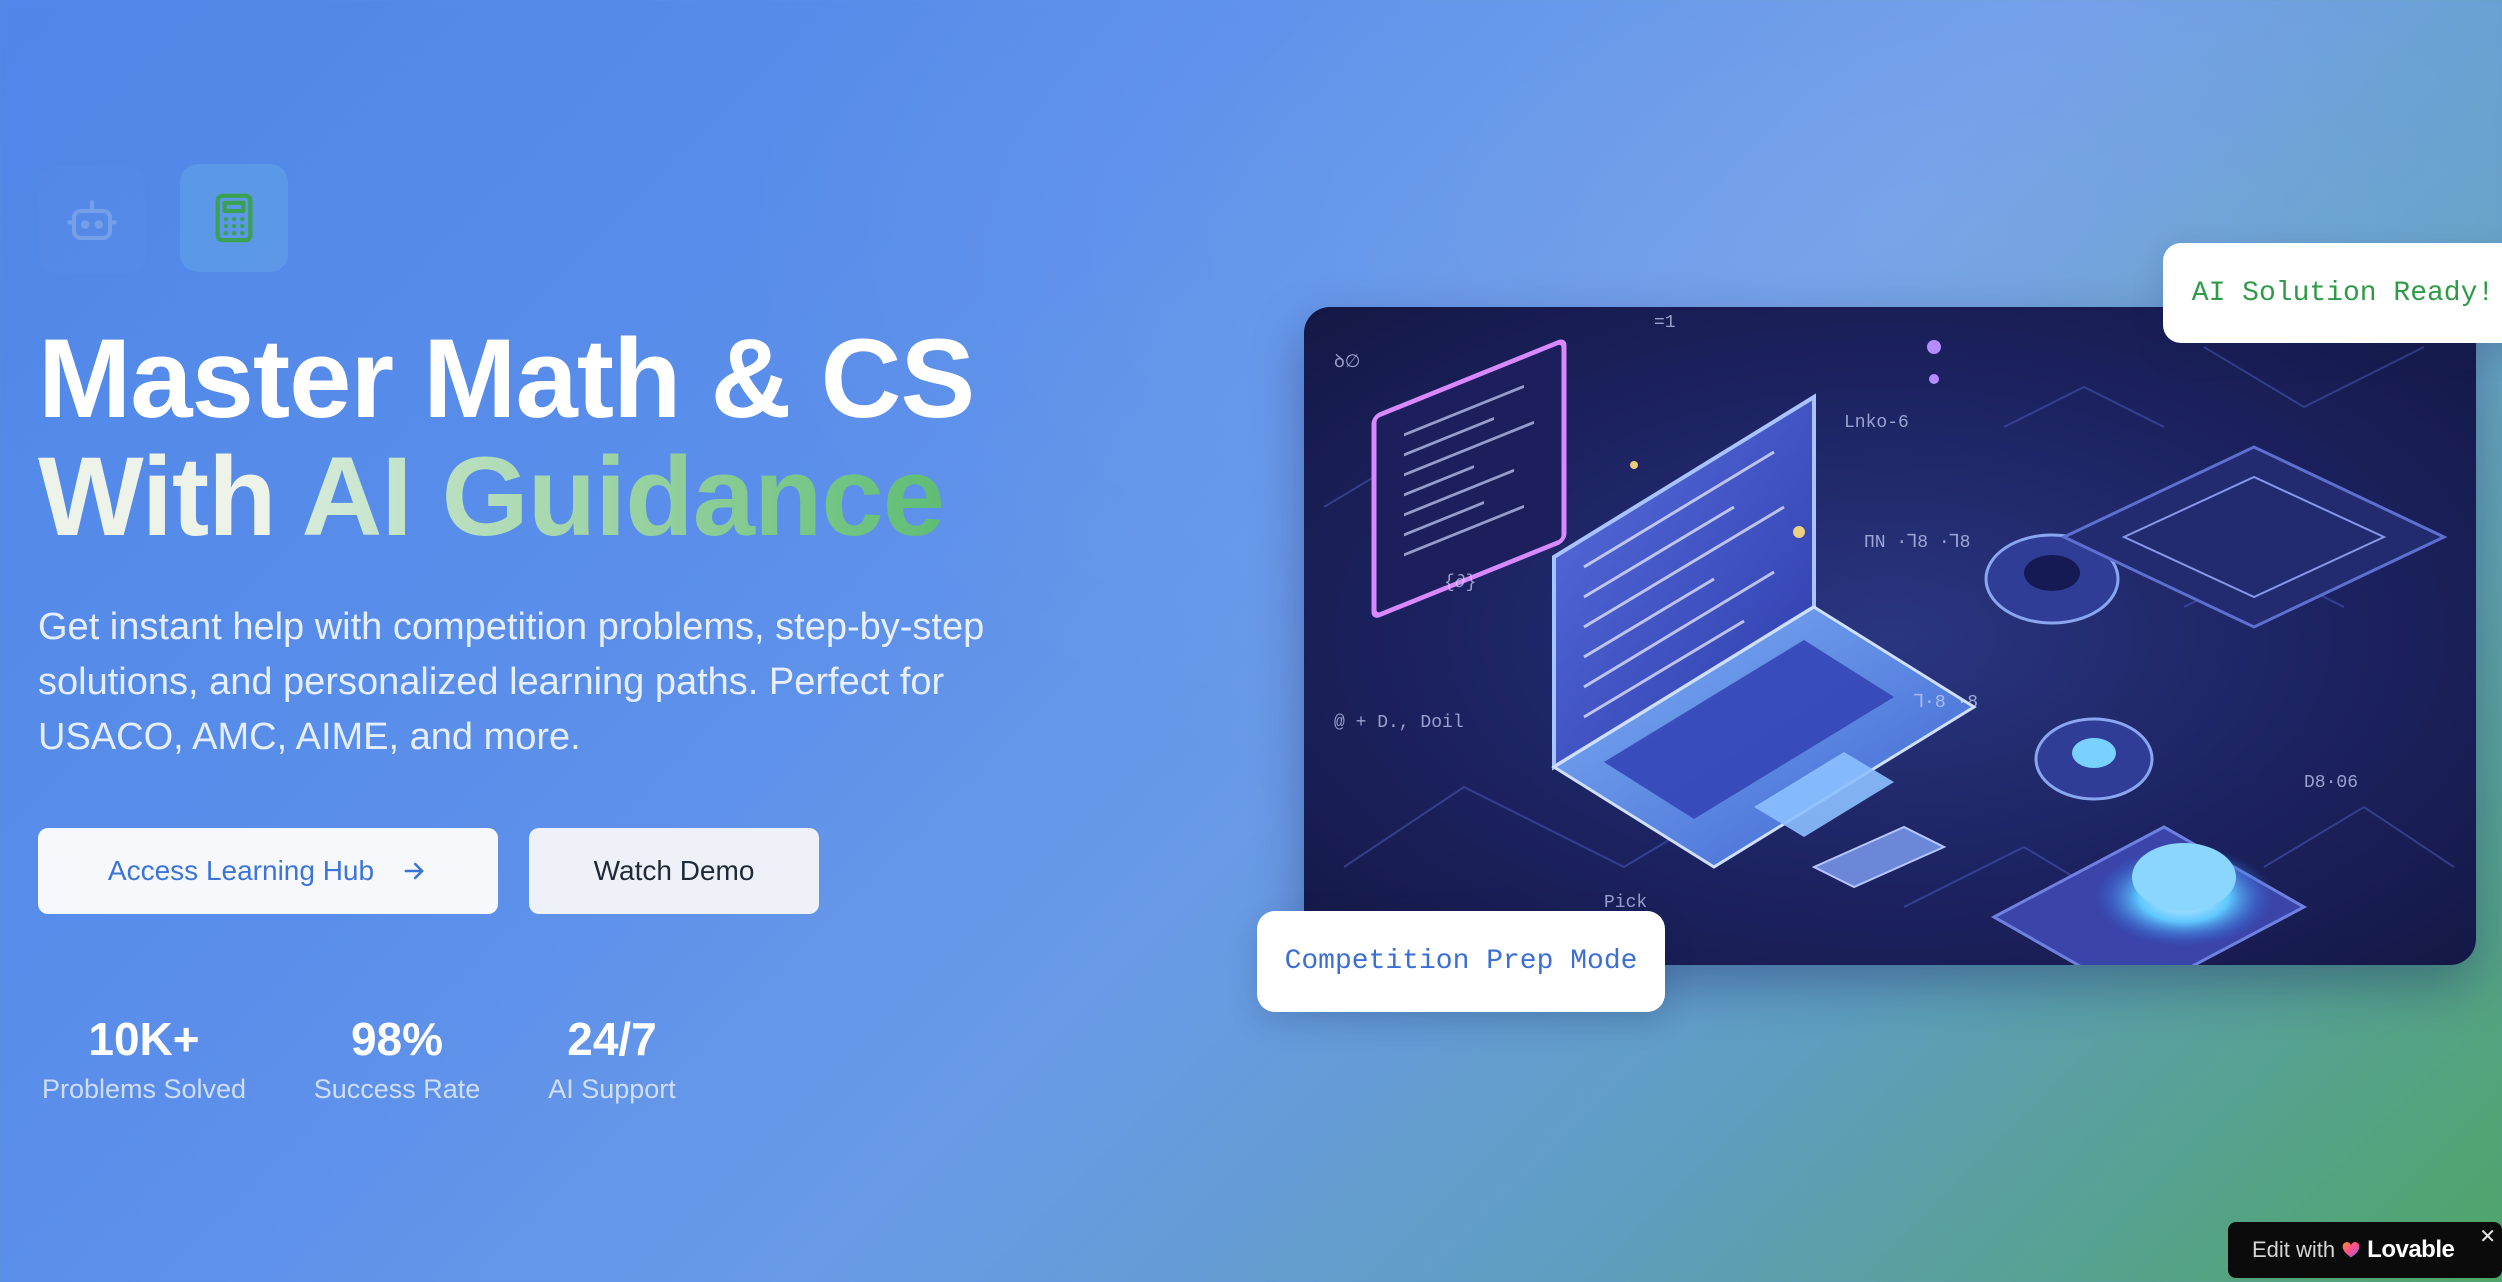  What do you see at coordinates (1399, 723) in the screenshot?
I see `svg-text: @ + D., Doil` at bounding box center [1399, 723].